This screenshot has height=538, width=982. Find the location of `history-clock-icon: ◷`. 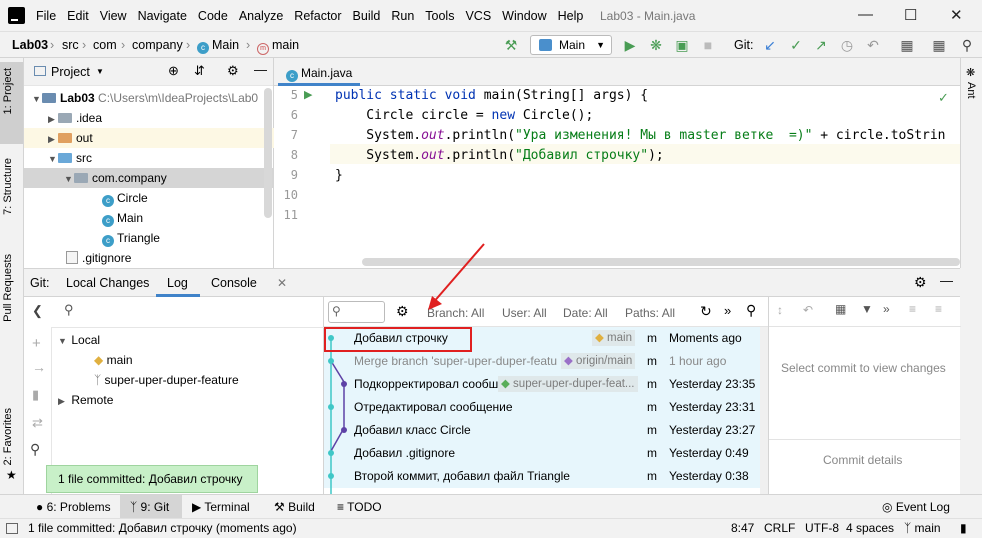

history-clock-icon: ◷ is located at coordinates (847, 45).